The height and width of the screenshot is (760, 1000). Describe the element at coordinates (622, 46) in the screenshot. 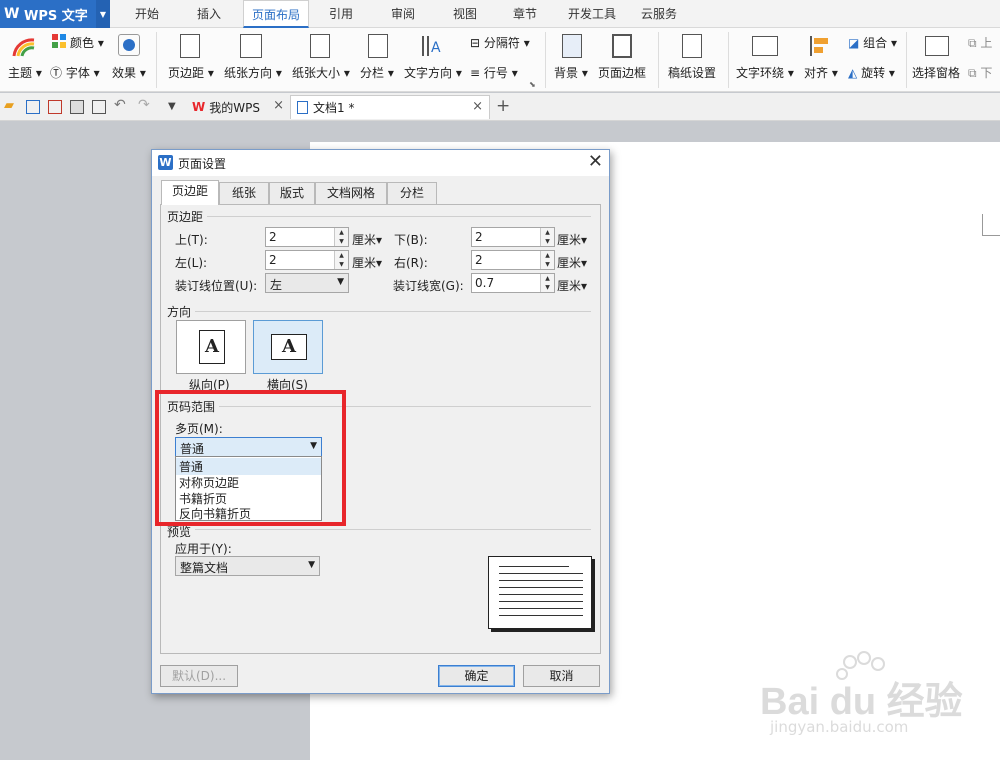

I see `page-border-icon` at that location.